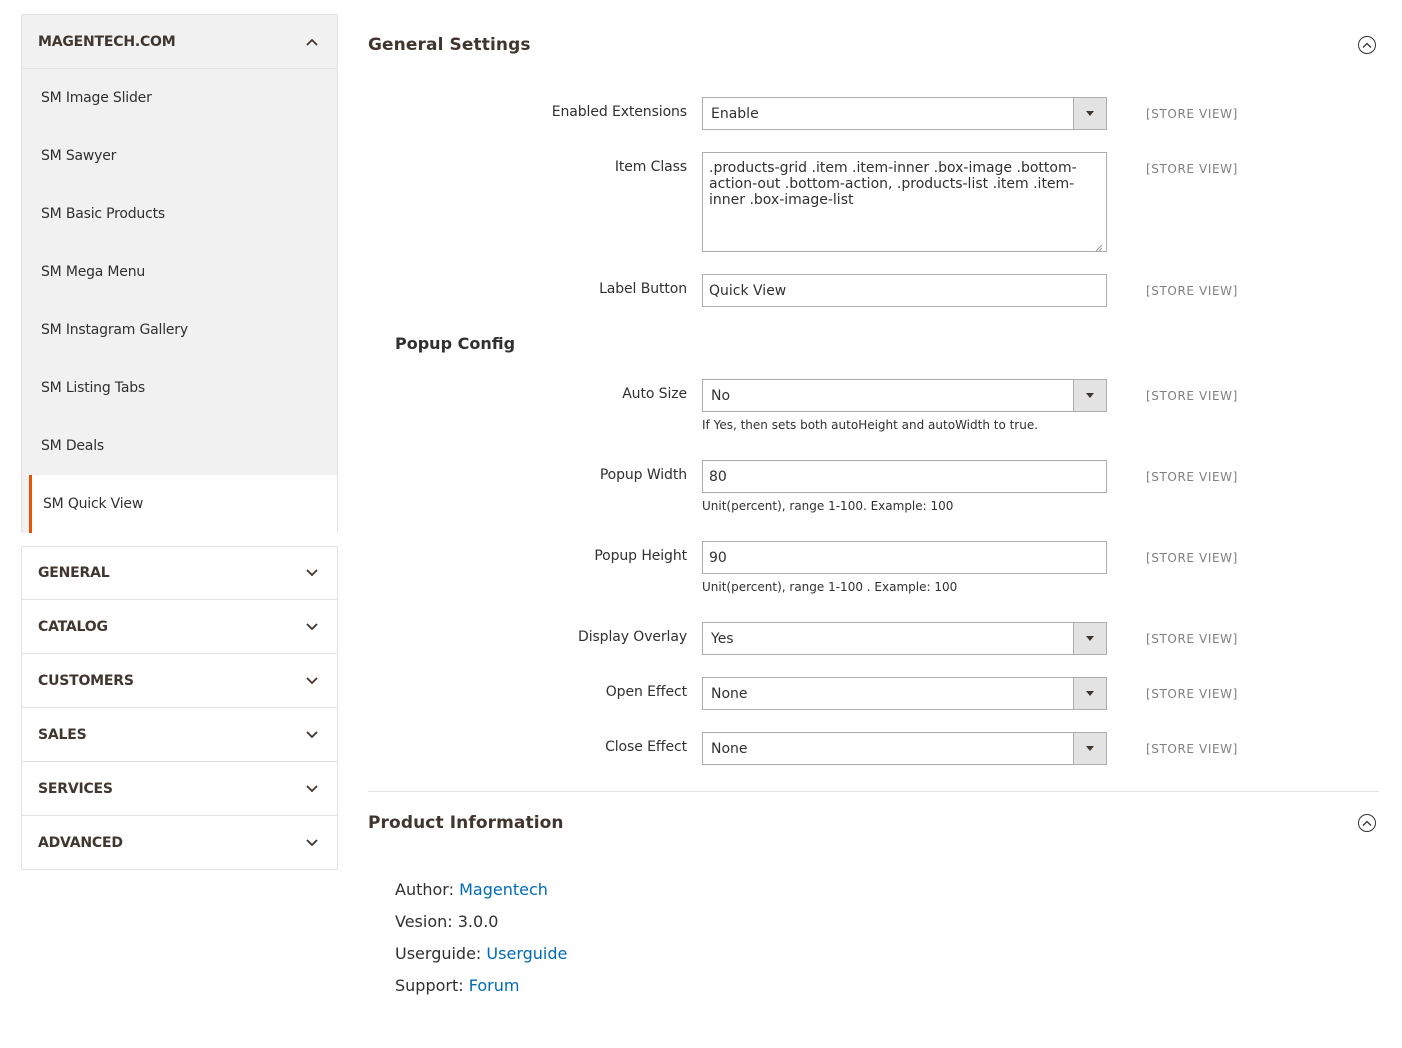 The width and height of the screenshot is (1402, 1048). Describe the element at coordinates (718, 476) in the screenshot. I see `input-value: 80` at that location.